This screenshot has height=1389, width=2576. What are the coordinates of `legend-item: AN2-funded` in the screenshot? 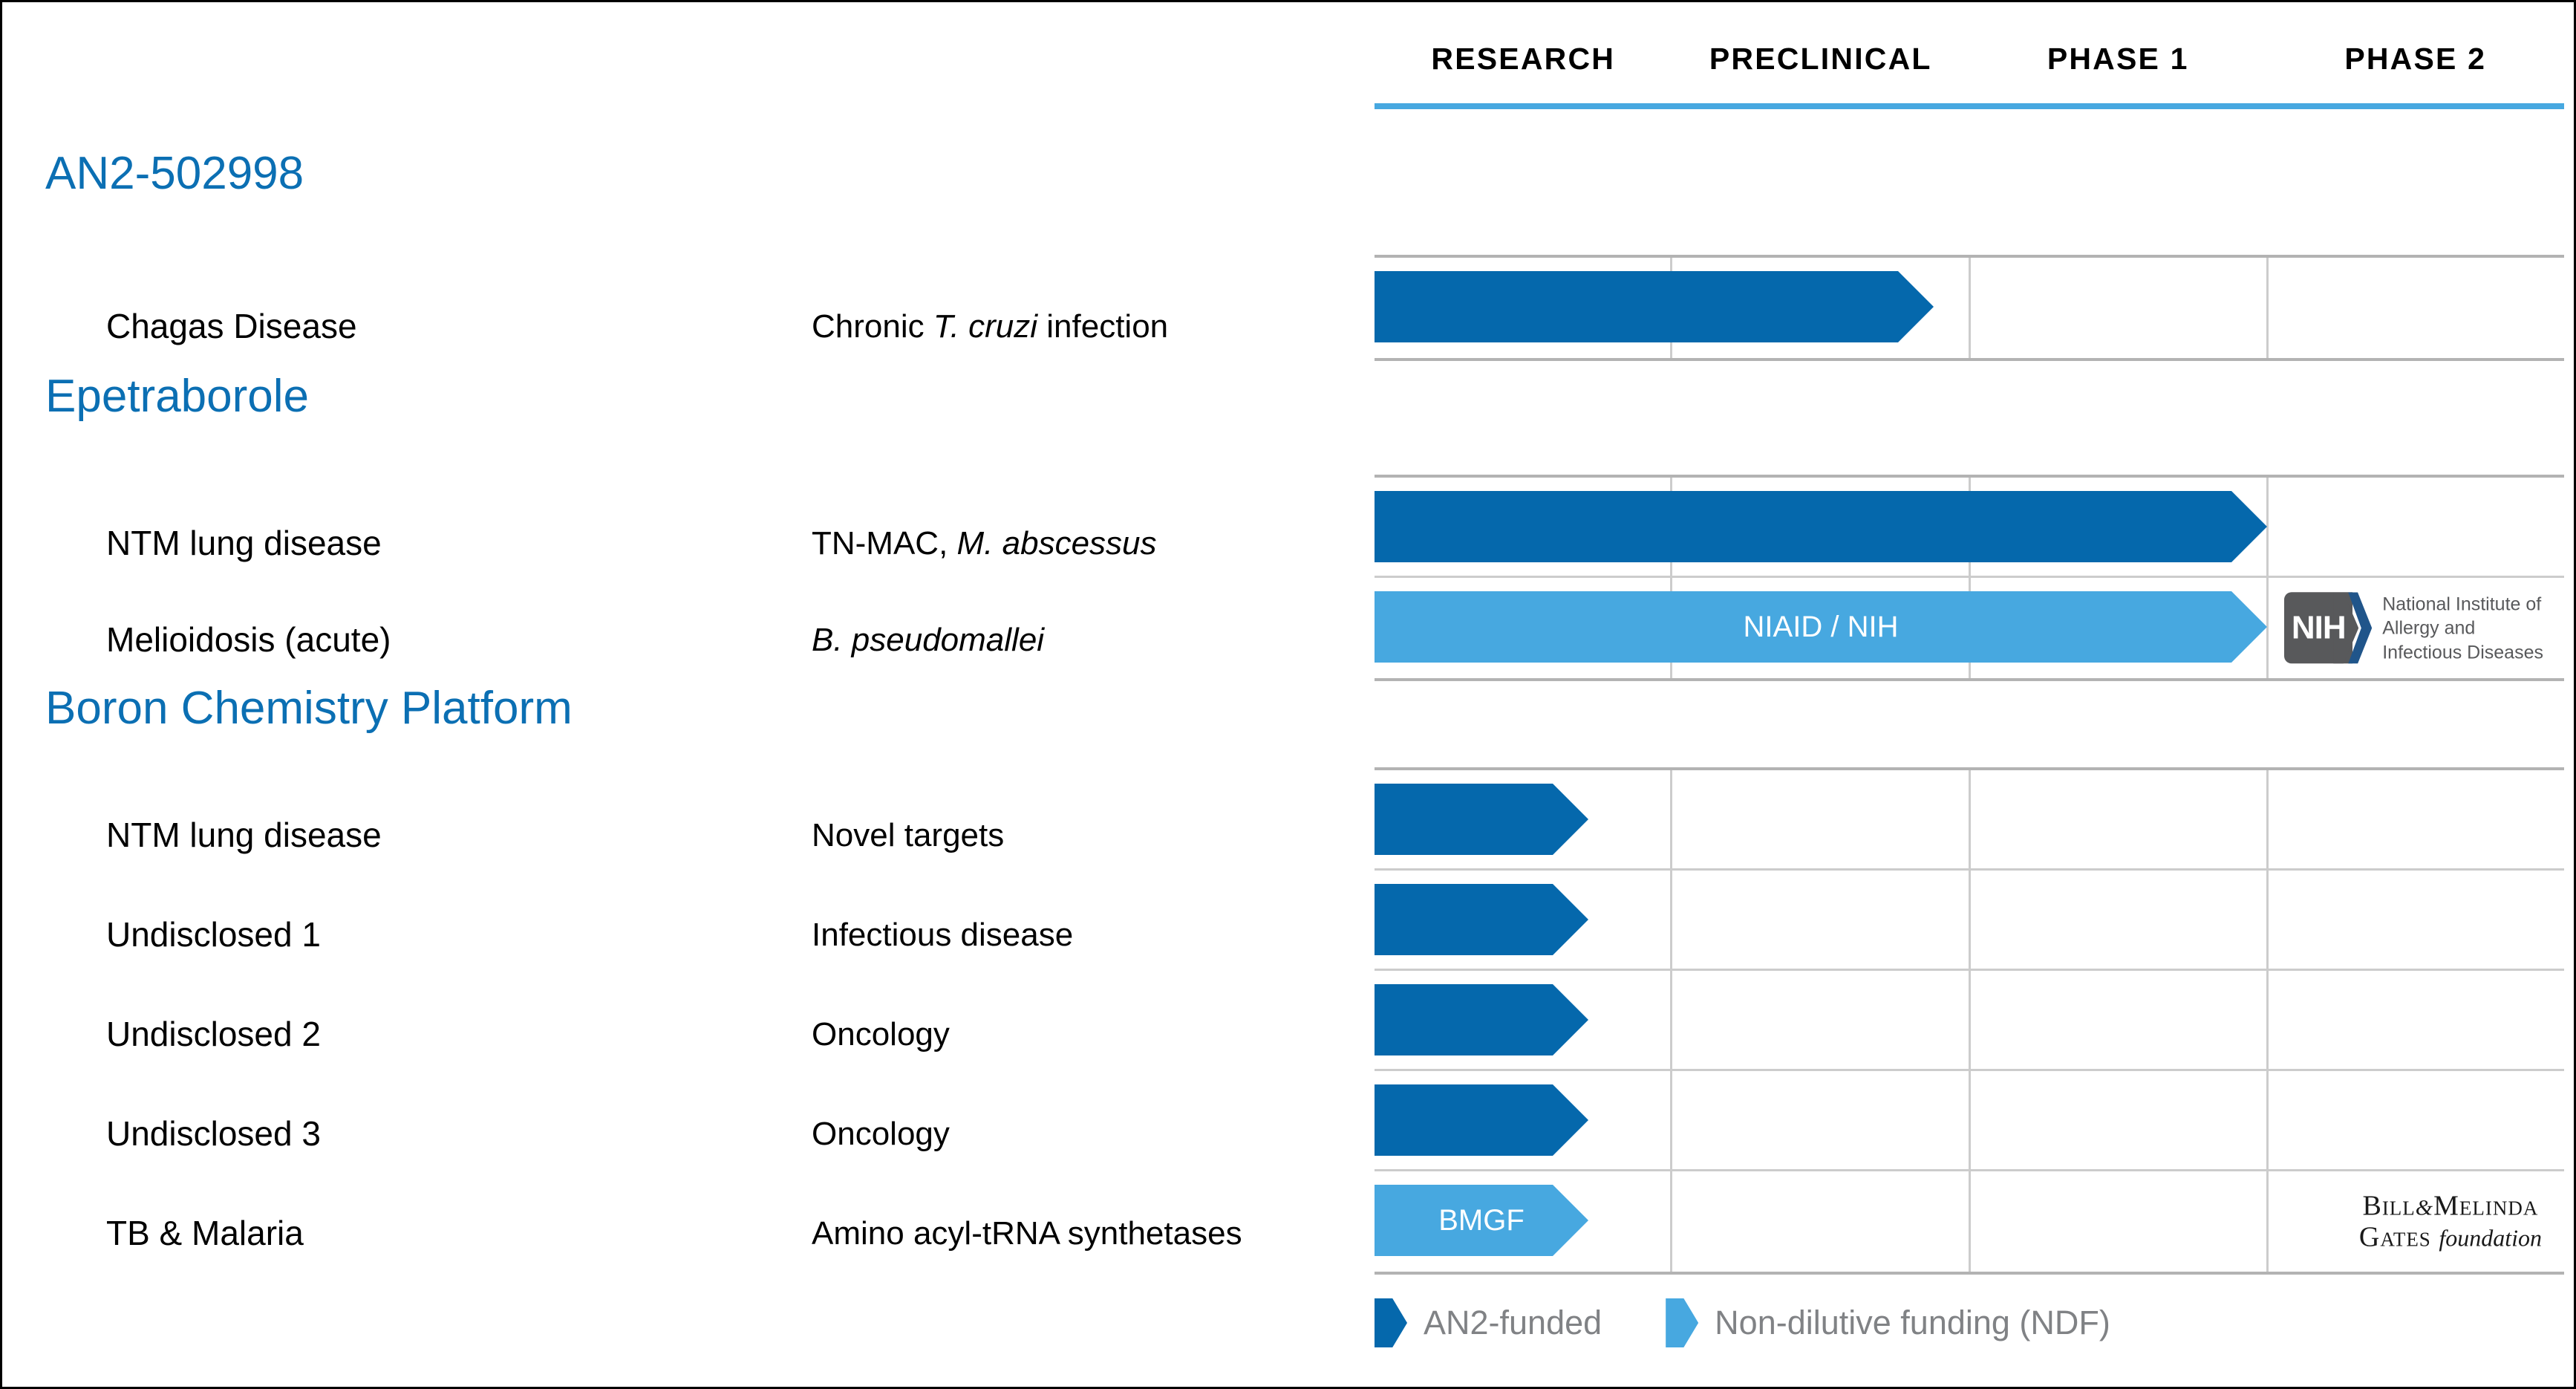 It's located at (1488, 1322).